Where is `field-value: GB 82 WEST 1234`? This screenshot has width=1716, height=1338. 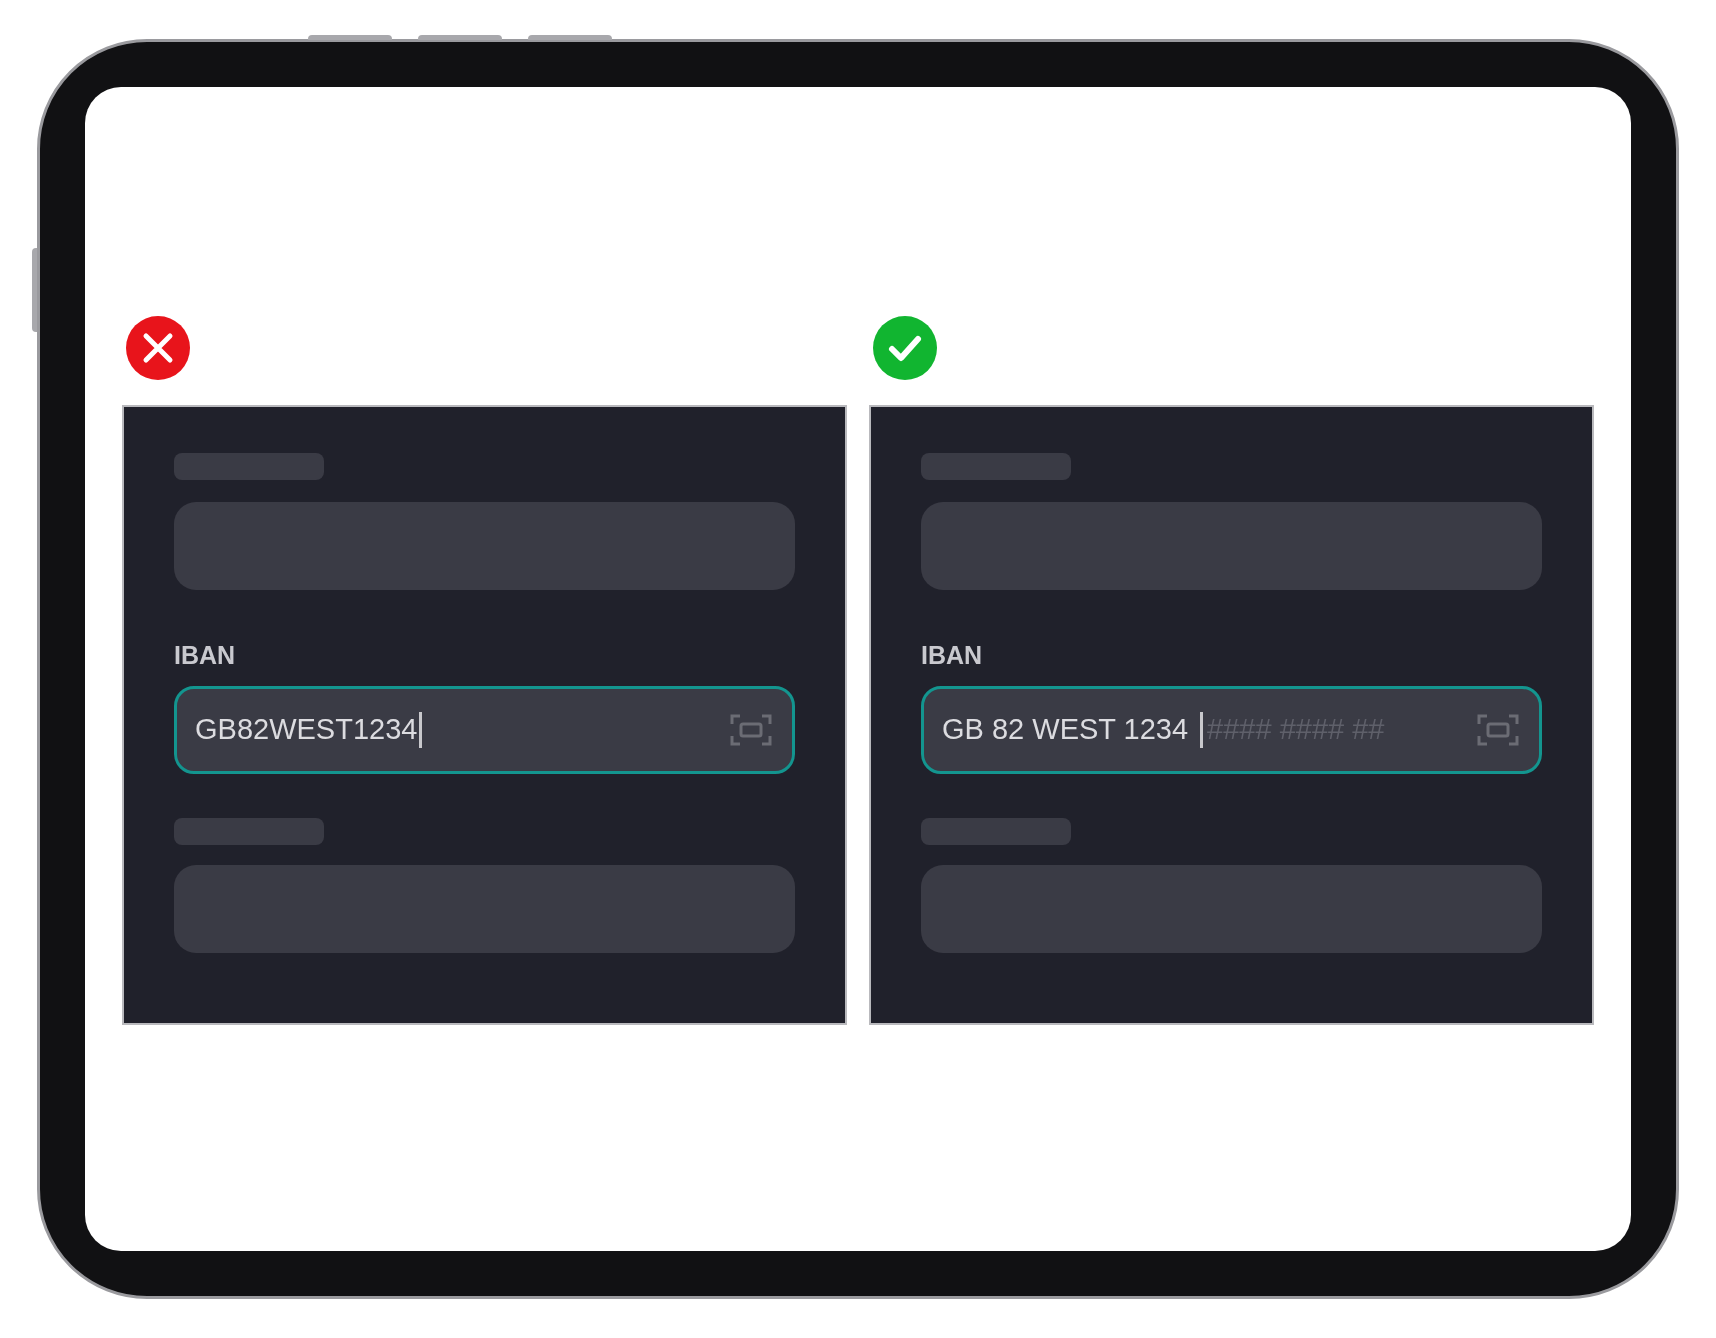 field-value: GB 82 WEST 1234 is located at coordinates (1065, 730).